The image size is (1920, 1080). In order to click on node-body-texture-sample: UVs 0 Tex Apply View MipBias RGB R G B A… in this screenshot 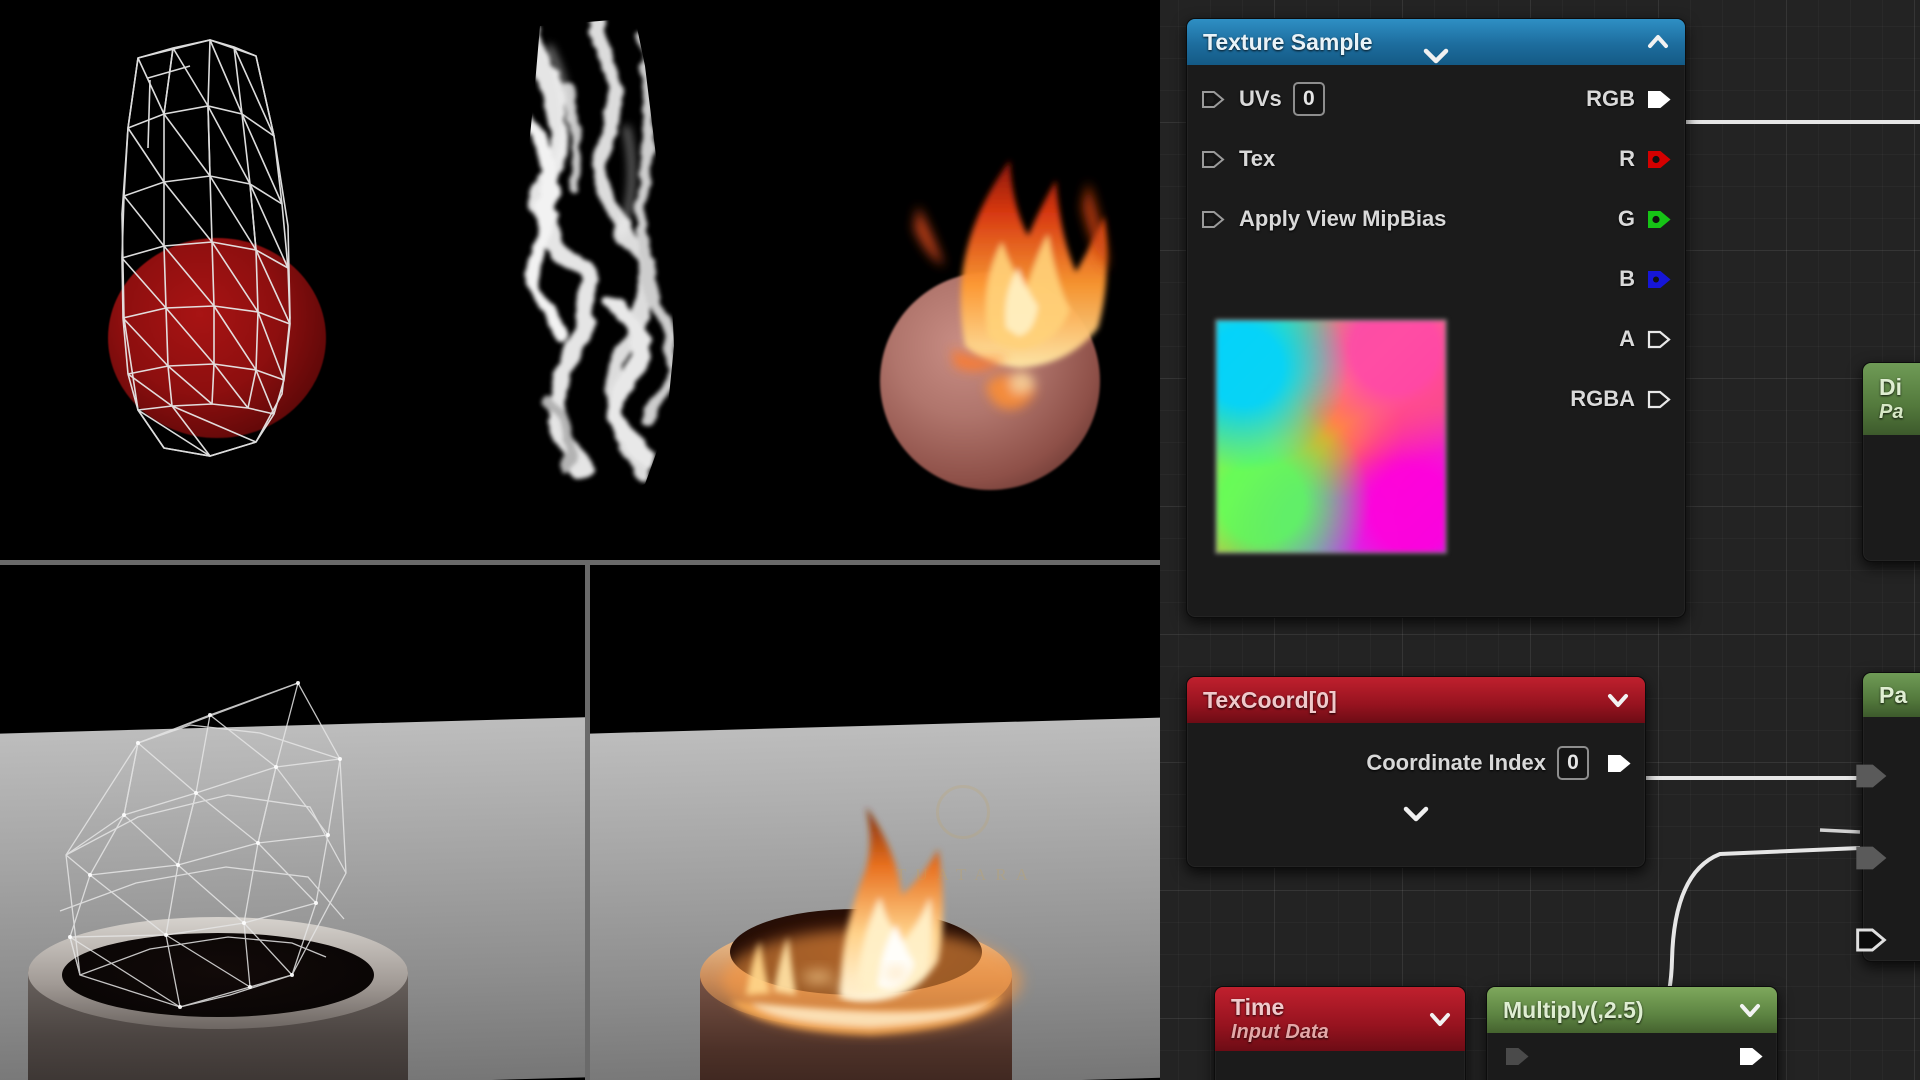, I will do `click(1436, 301)`.